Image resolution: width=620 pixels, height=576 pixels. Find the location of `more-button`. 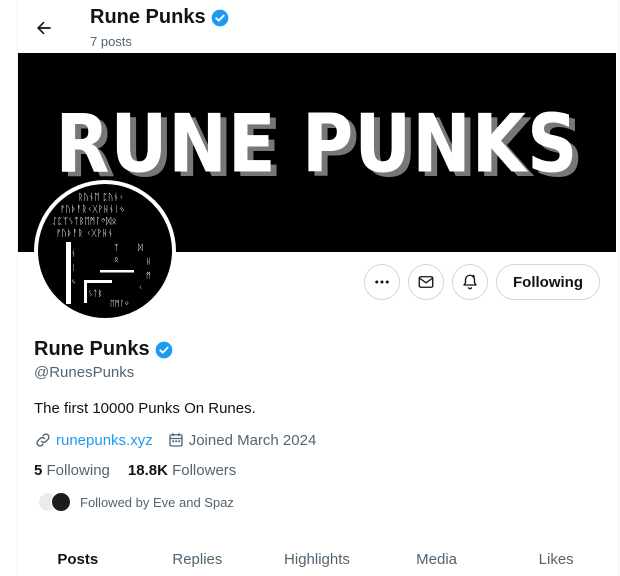

more-button is located at coordinates (382, 282).